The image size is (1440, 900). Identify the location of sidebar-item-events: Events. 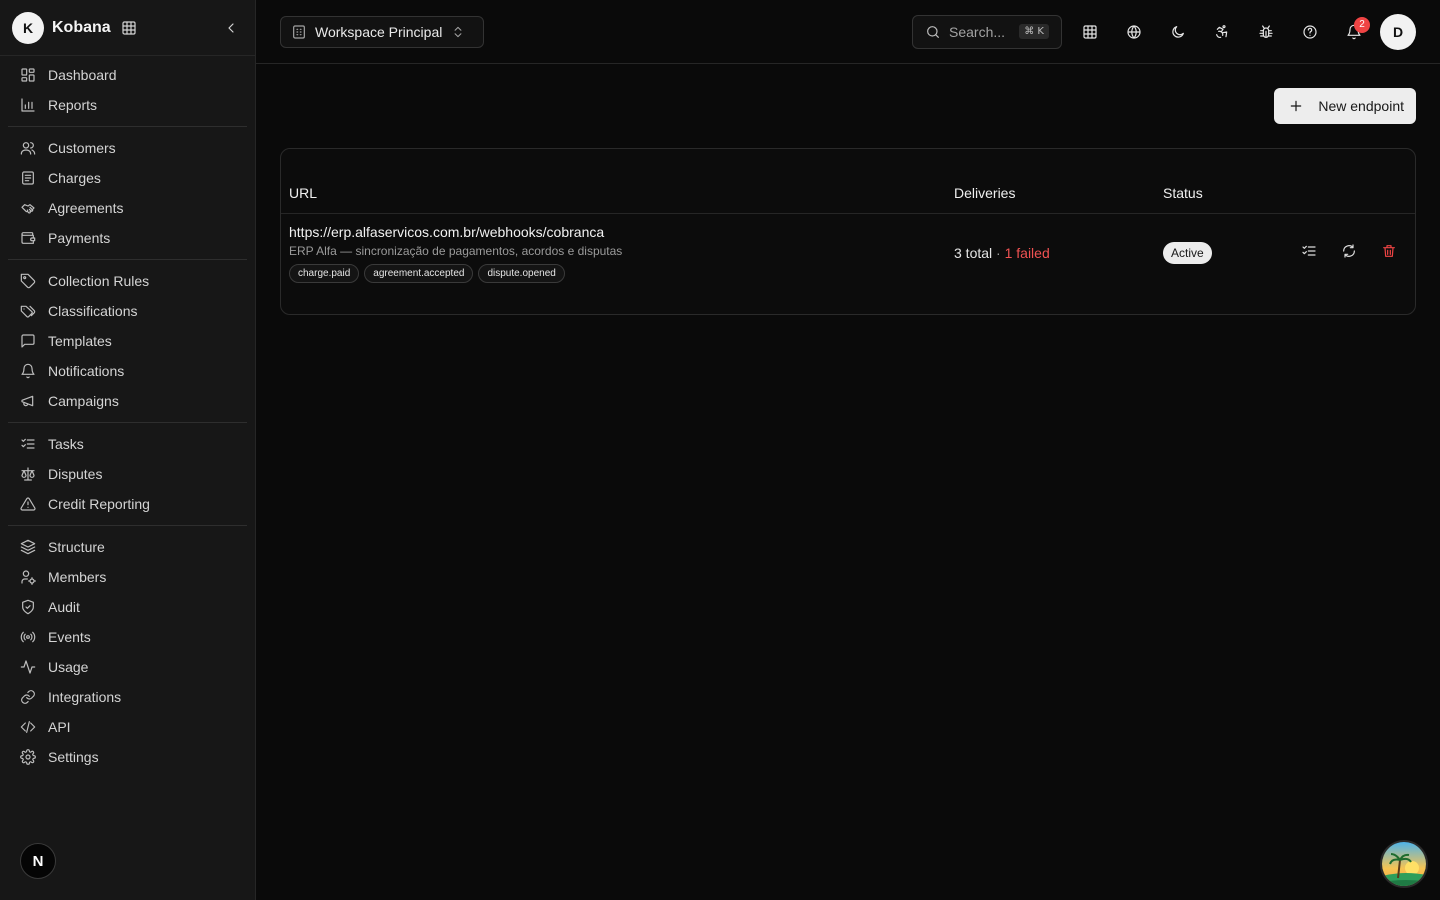
(127, 637).